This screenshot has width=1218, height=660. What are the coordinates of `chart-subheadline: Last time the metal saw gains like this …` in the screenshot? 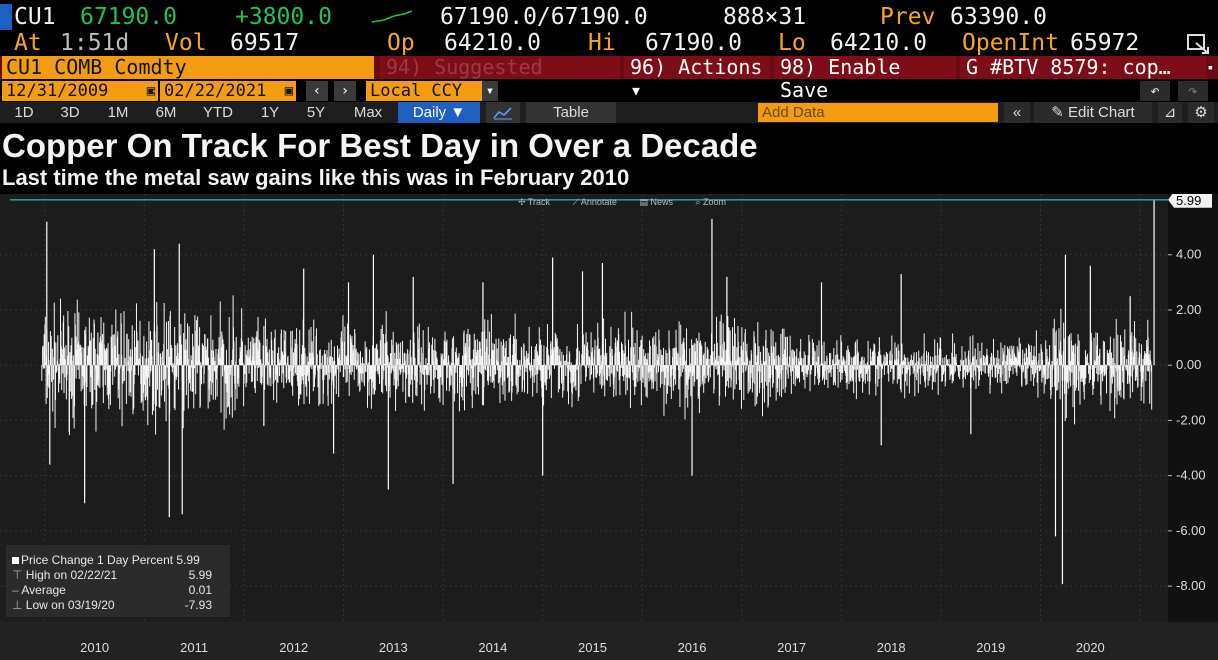 It's located at (316, 177).